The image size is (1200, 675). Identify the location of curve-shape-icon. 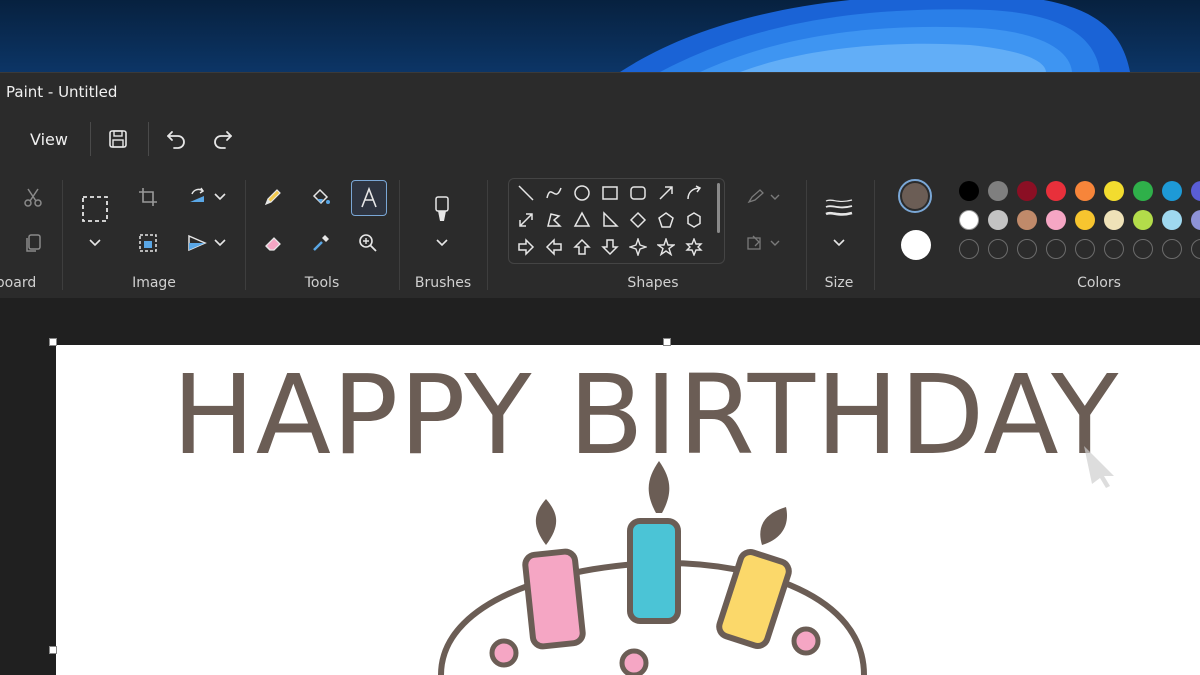
(554, 193).